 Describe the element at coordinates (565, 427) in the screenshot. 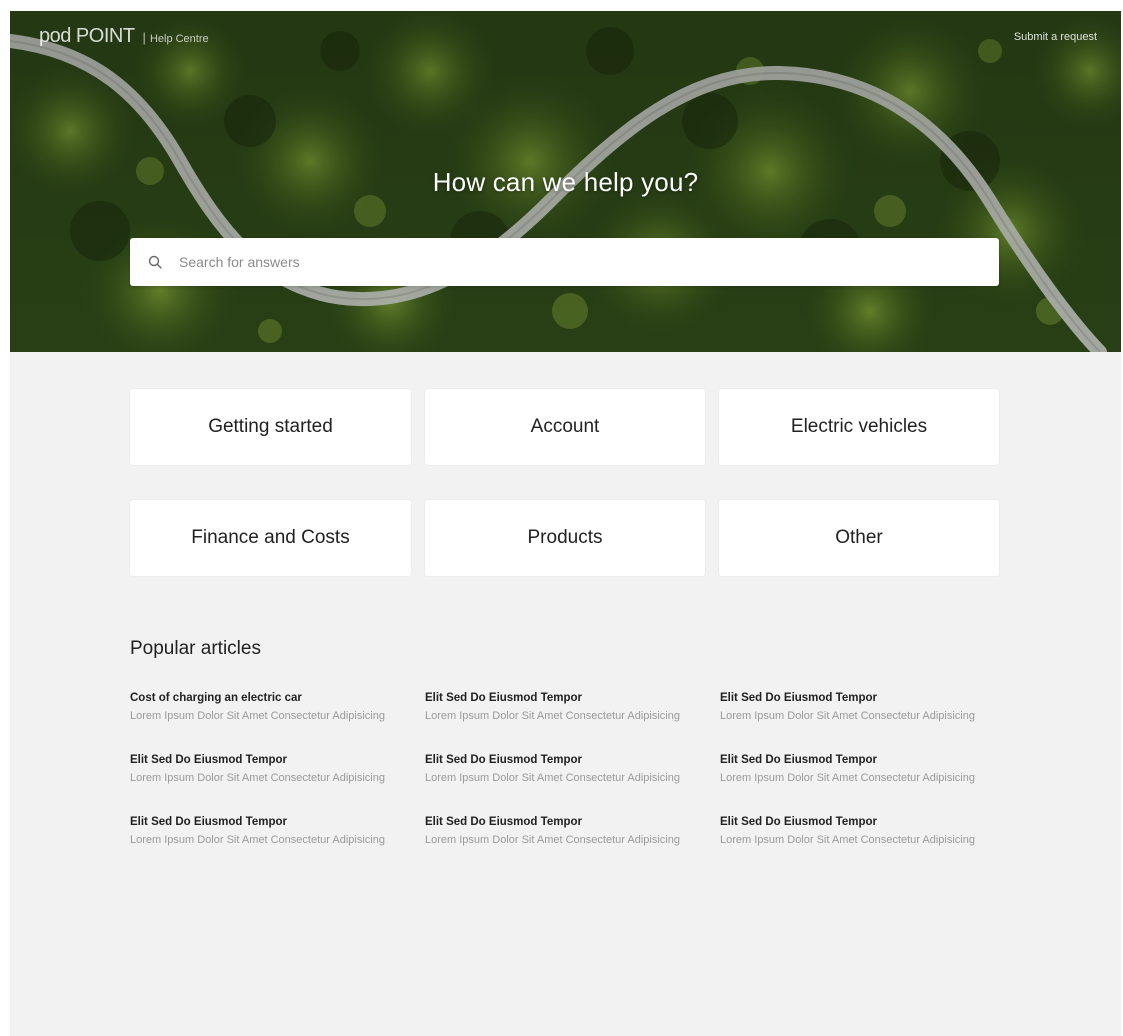

I see `category-account: Account` at that location.